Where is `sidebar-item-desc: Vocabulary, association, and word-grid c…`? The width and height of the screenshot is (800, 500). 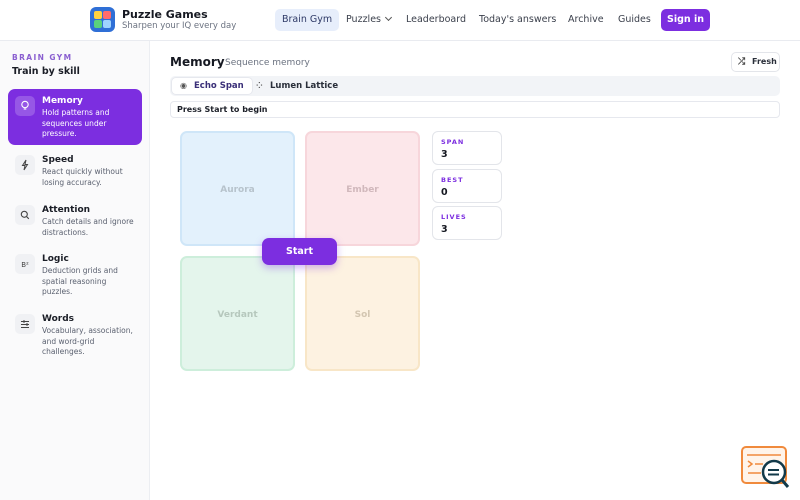 sidebar-item-desc: Vocabulary, association, and word-grid c… is located at coordinates (87, 341).